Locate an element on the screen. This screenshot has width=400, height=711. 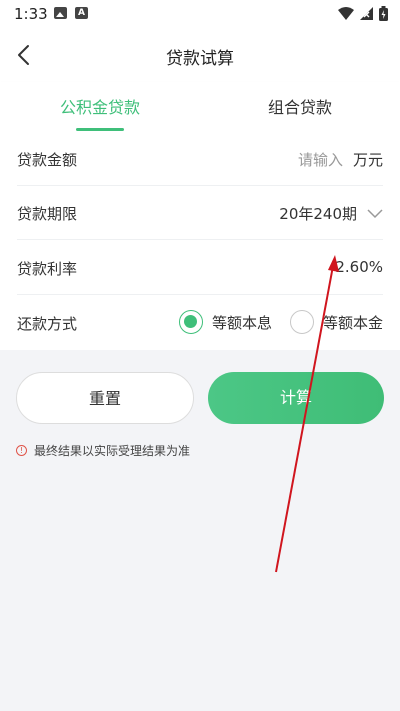
warning-icon: ! is located at coordinates (21, 450).